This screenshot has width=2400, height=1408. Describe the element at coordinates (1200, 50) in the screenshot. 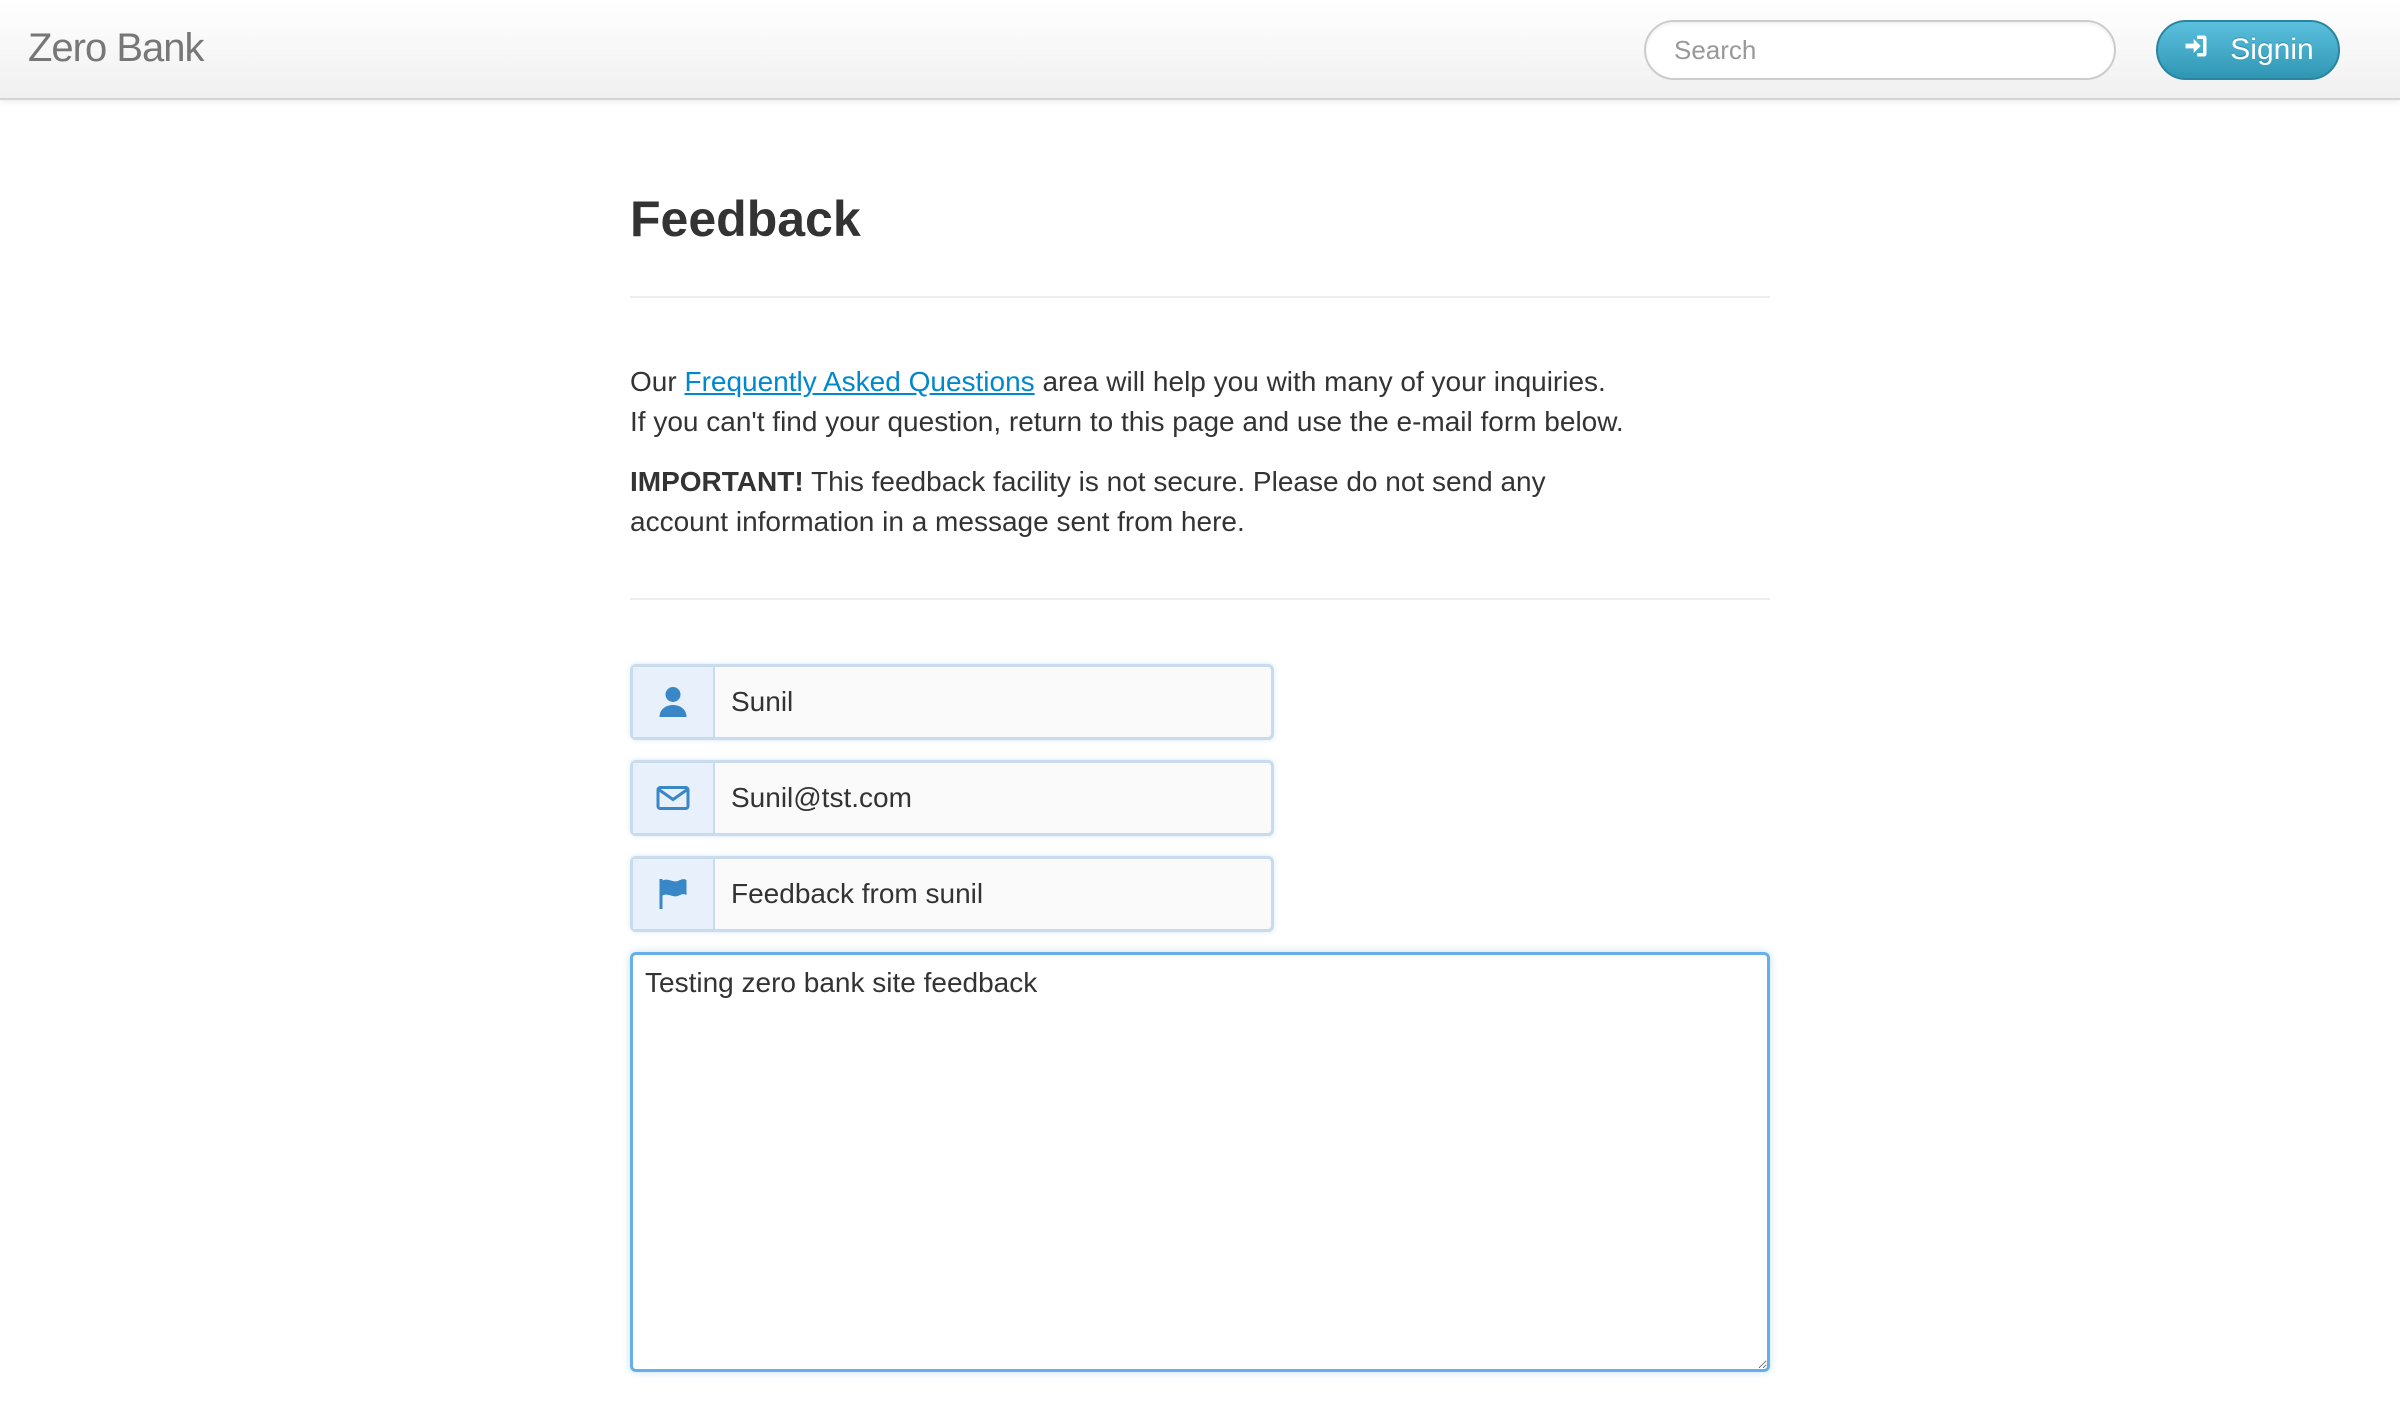

I see `top-navbar: Zero Bank Signin` at that location.